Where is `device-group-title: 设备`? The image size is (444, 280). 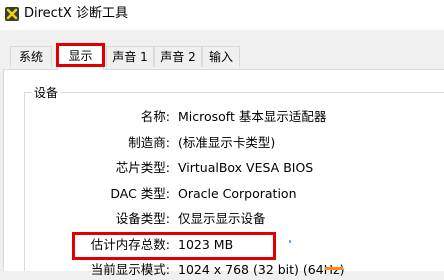
device-group-title: 设备 is located at coordinates (46, 93).